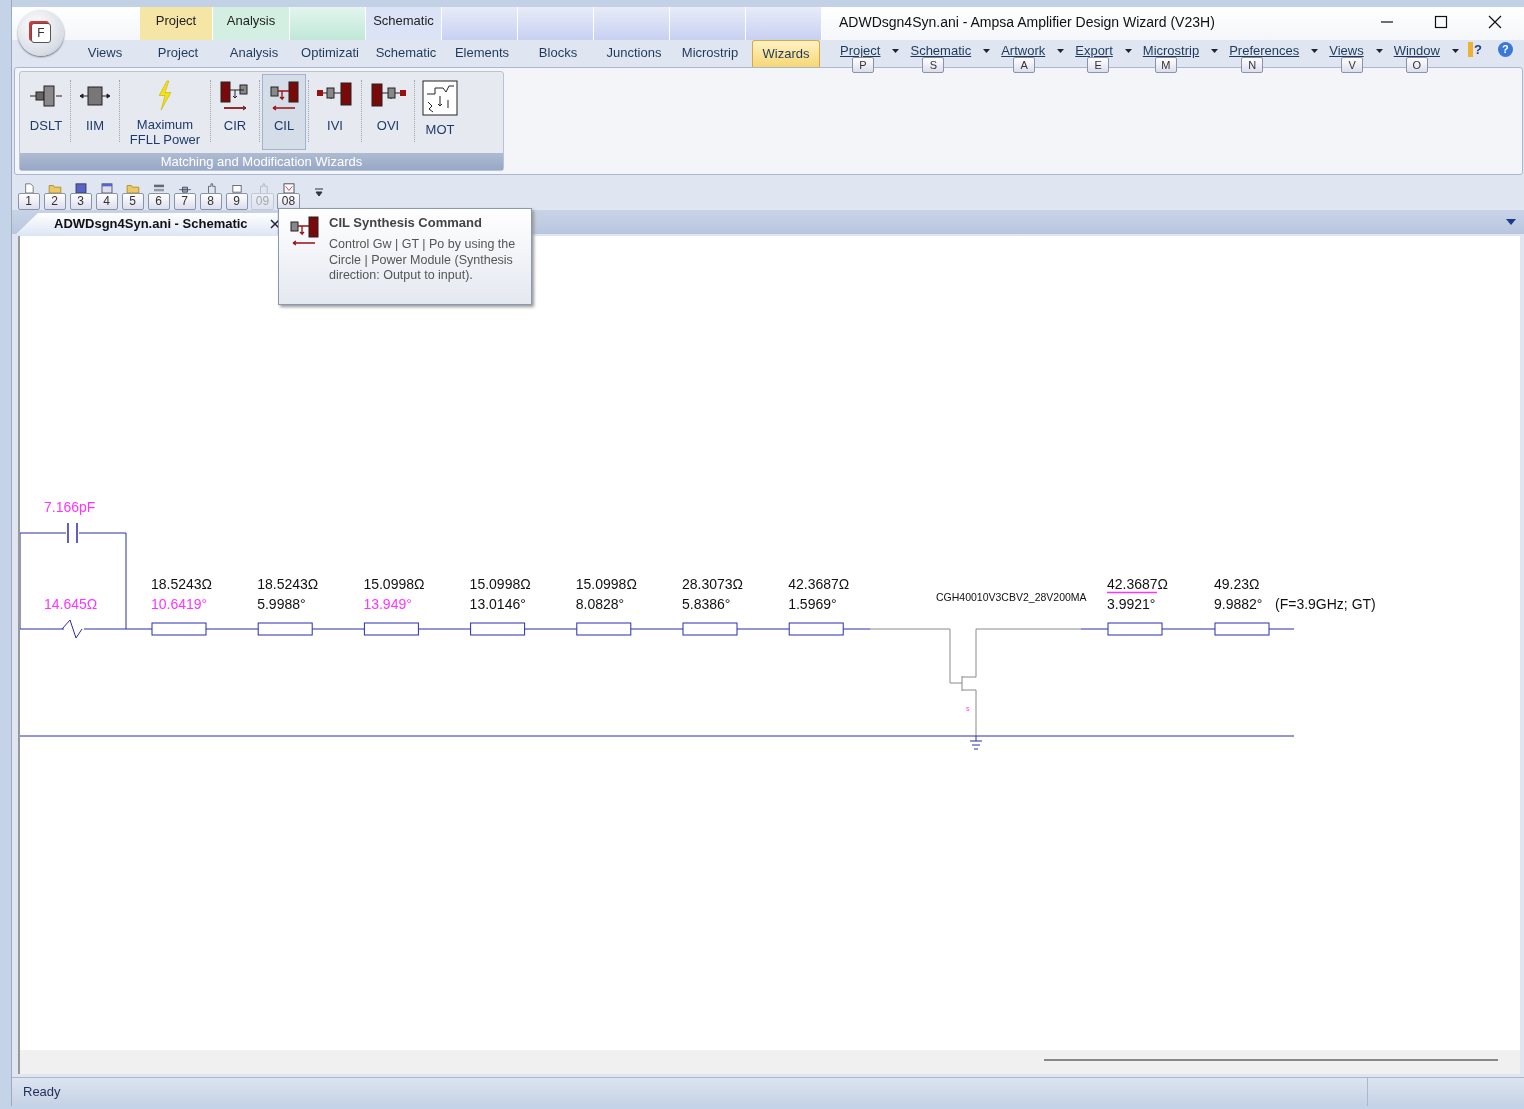 Image resolution: width=1524 pixels, height=1109 pixels. Describe the element at coordinates (330, 53) in the screenshot. I see `ribbon-tab: Optimizati` at that location.